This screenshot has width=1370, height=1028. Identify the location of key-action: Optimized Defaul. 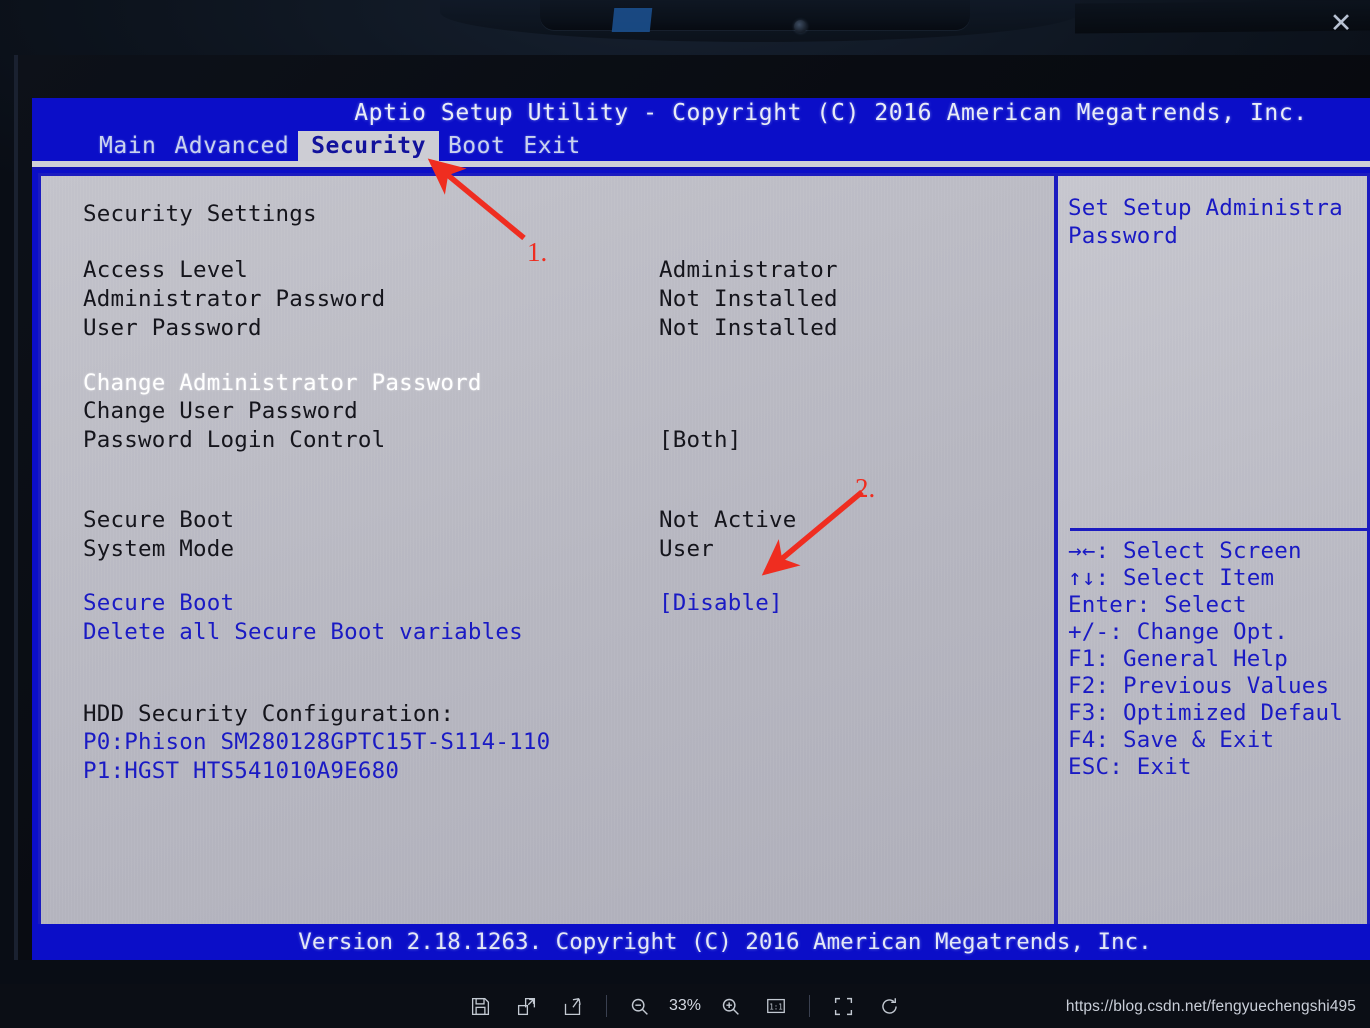
(1233, 713).